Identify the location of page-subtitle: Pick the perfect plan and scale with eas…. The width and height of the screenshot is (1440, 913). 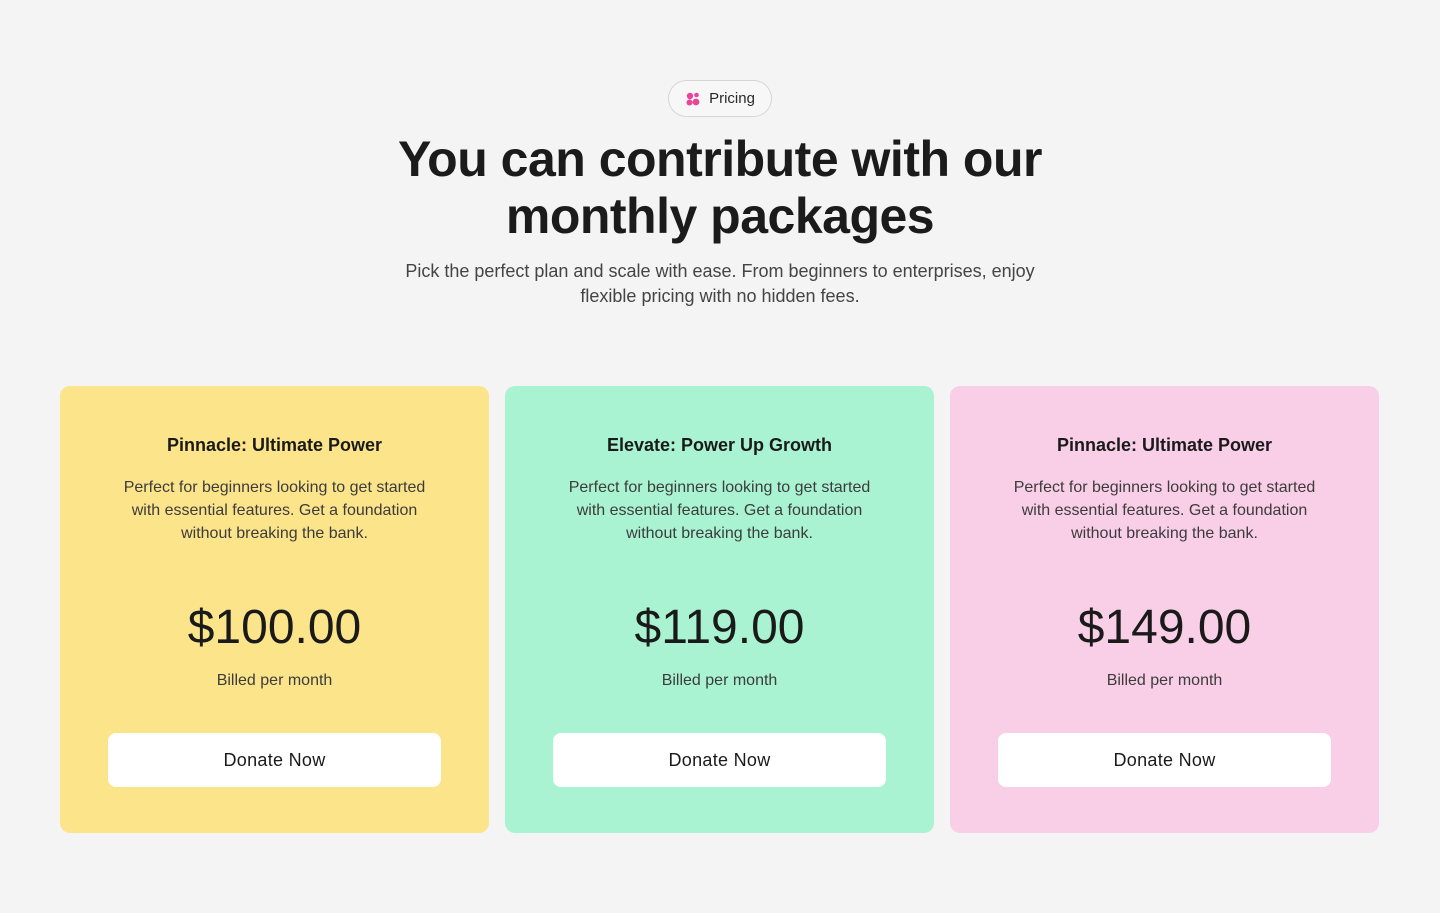
(720, 283).